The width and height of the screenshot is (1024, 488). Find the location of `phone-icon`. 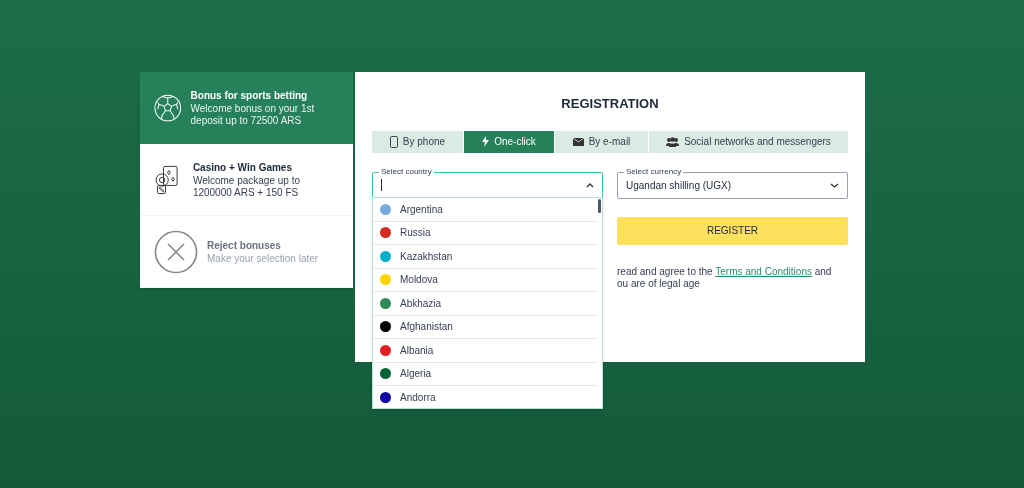

phone-icon is located at coordinates (393, 141).